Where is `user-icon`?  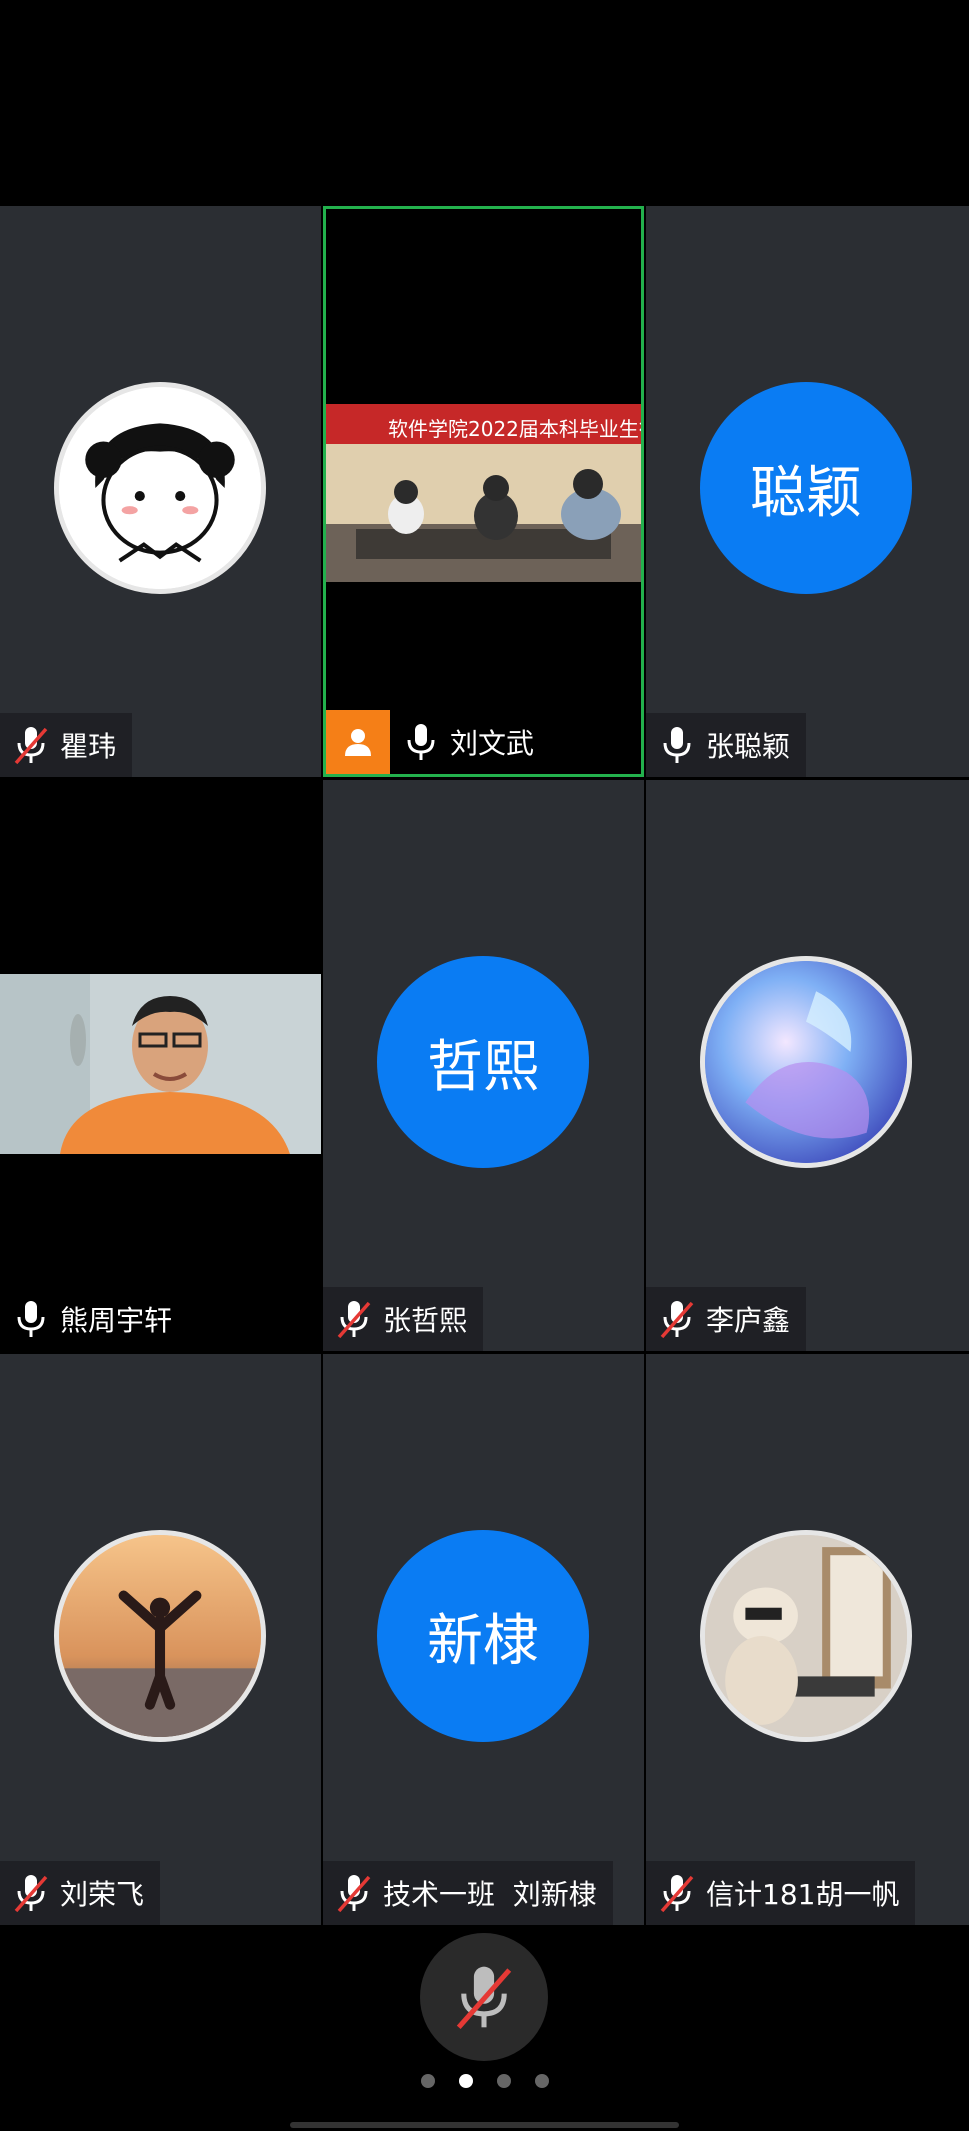
user-icon is located at coordinates (358, 742).